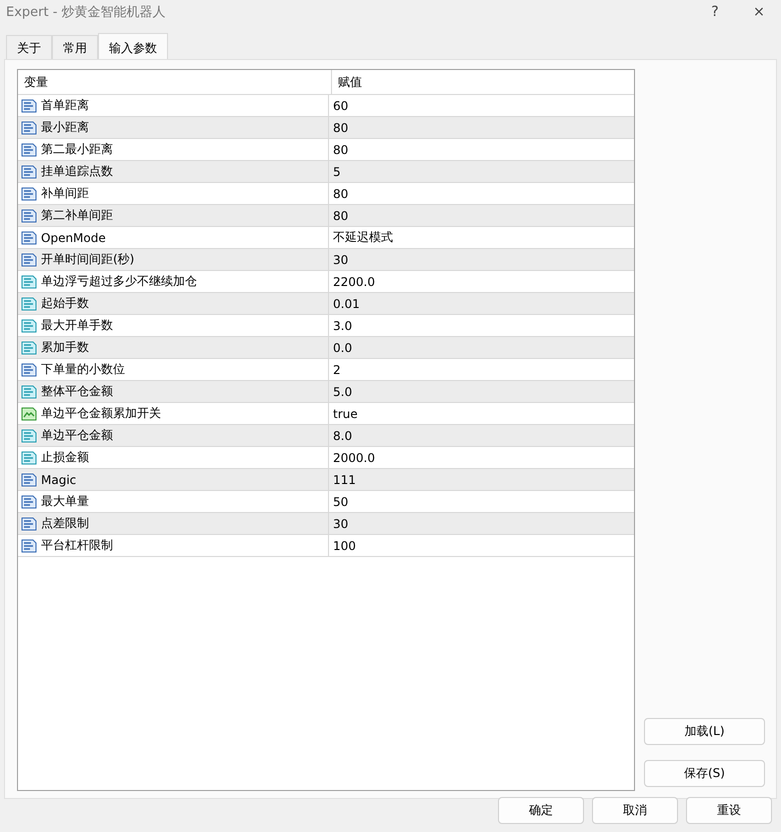 This screenshot has width=781, height=832. What do you see at coordinates (704, 773) in the screenshot?
I see `save-button: 保存(S)` at bounding box center [704, 773].